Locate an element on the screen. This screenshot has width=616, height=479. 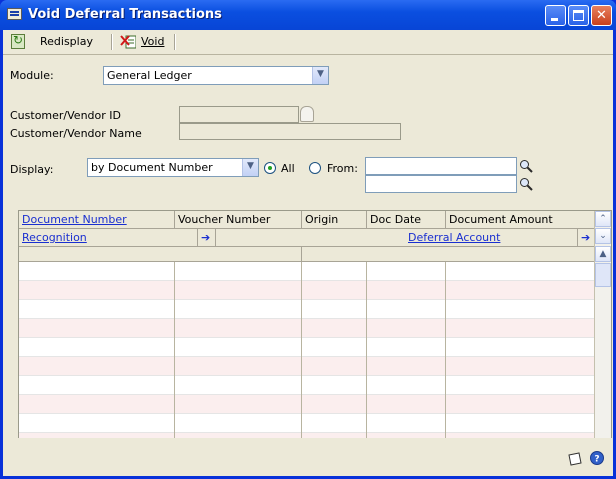
scroll-thumb is located at coordinates (603, 275).